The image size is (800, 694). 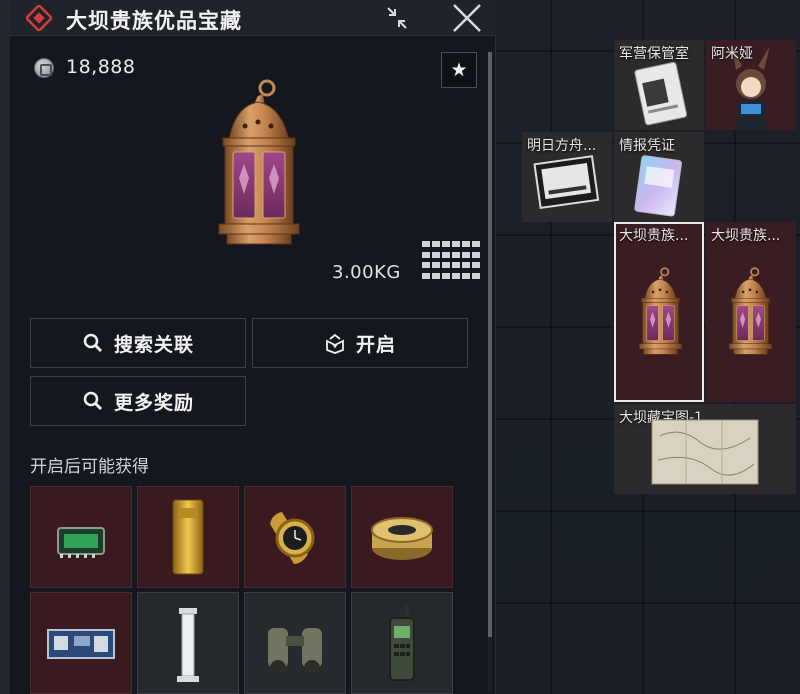 I want to click on reward-item-gold-watch, so click(x=295, y=537).